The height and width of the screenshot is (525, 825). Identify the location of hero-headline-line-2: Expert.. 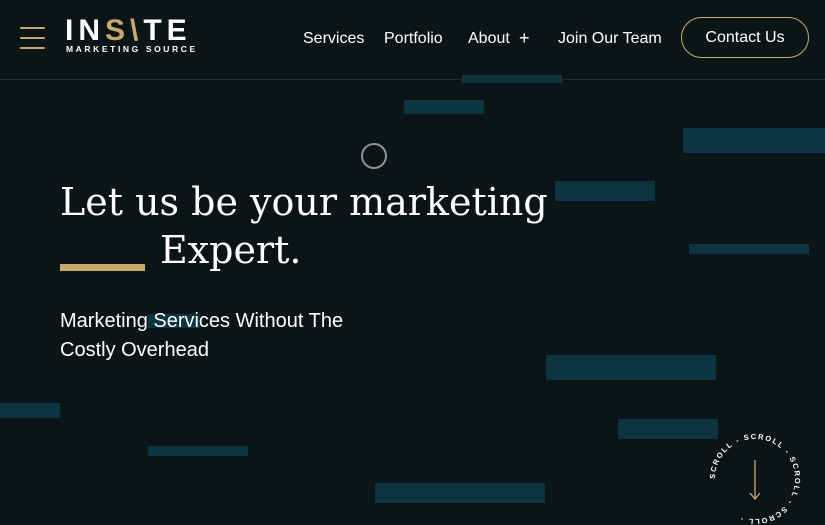
(231, 250).